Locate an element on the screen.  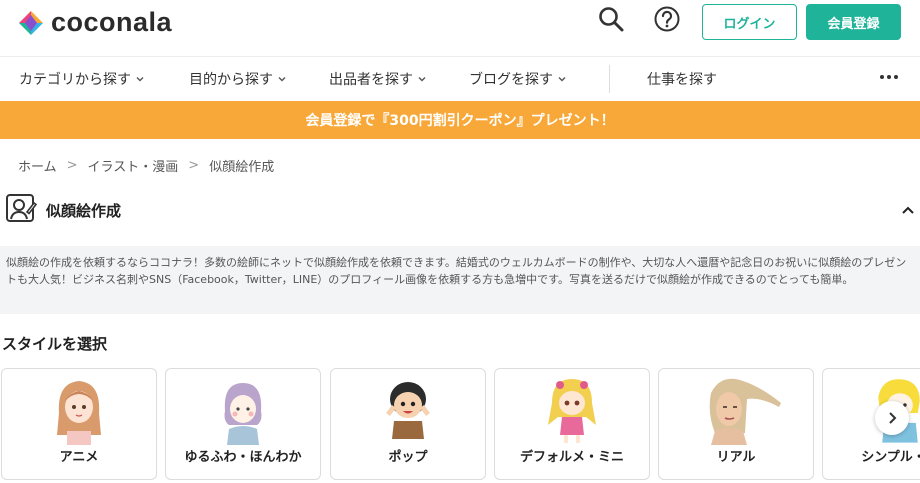
promo-banner-text: 会員登録で『300円割引クーポン』プレゼント！ is located at coordinates (460, 121).